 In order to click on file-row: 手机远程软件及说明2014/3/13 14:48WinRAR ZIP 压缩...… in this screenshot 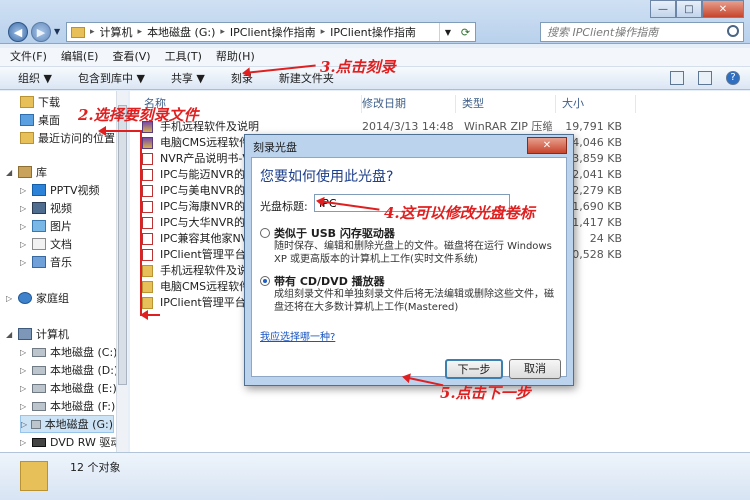, I will do `click(440, 127)`.